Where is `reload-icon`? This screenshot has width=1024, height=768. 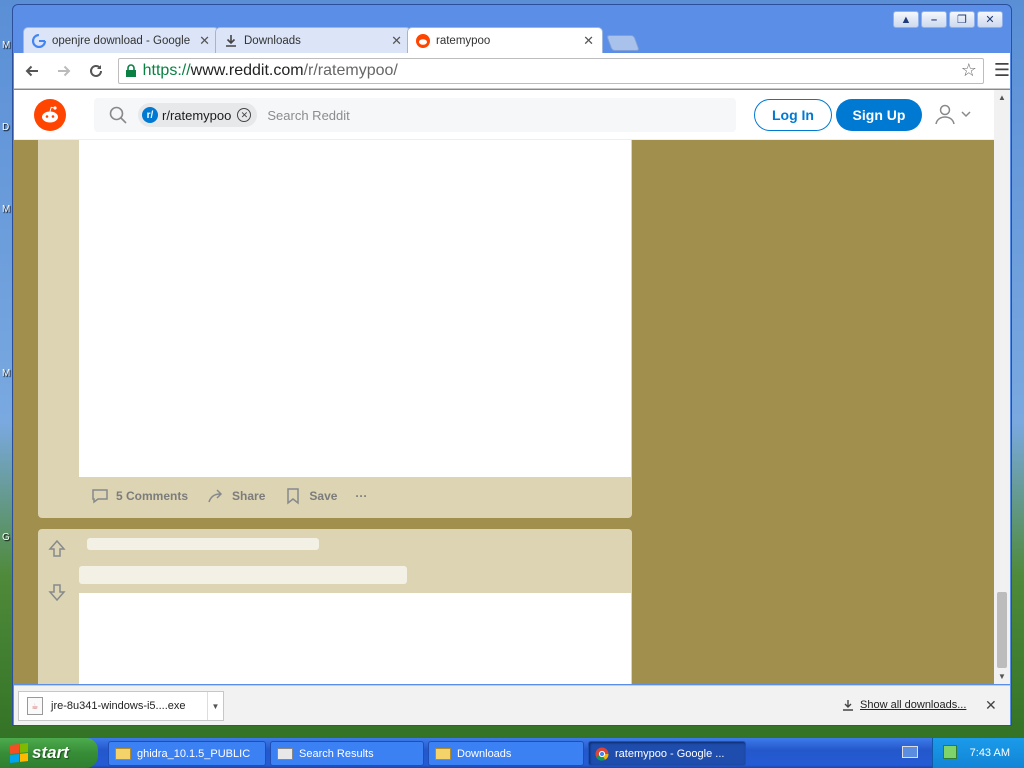 reload-icon is located at coordinates (96, 71).